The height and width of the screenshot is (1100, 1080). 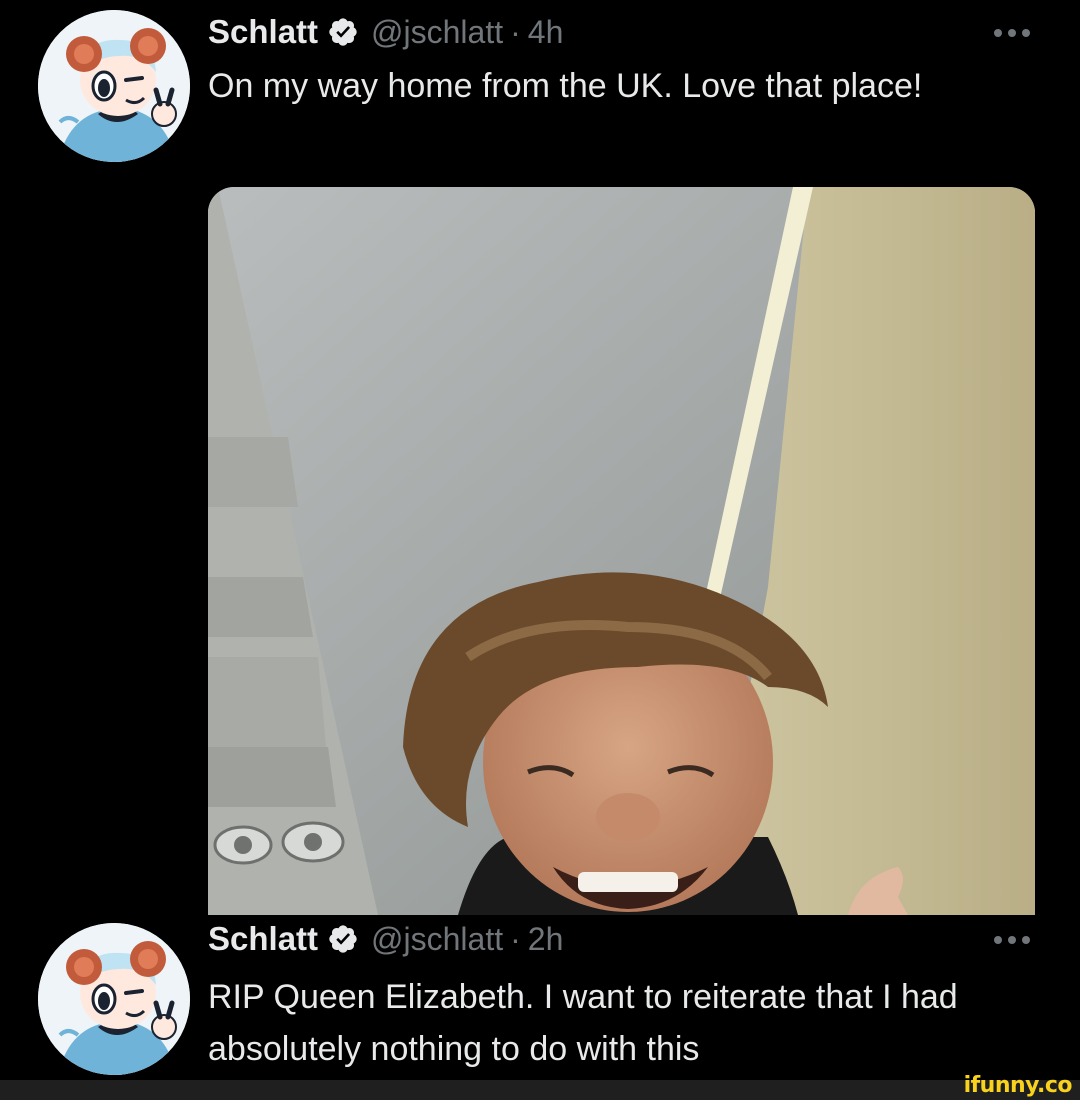 What do you see at coordinates (1018, 1085) in the screenshot?
I see `ifunny-watermark: ifunny.co` at bounding box center [1018, 1085].